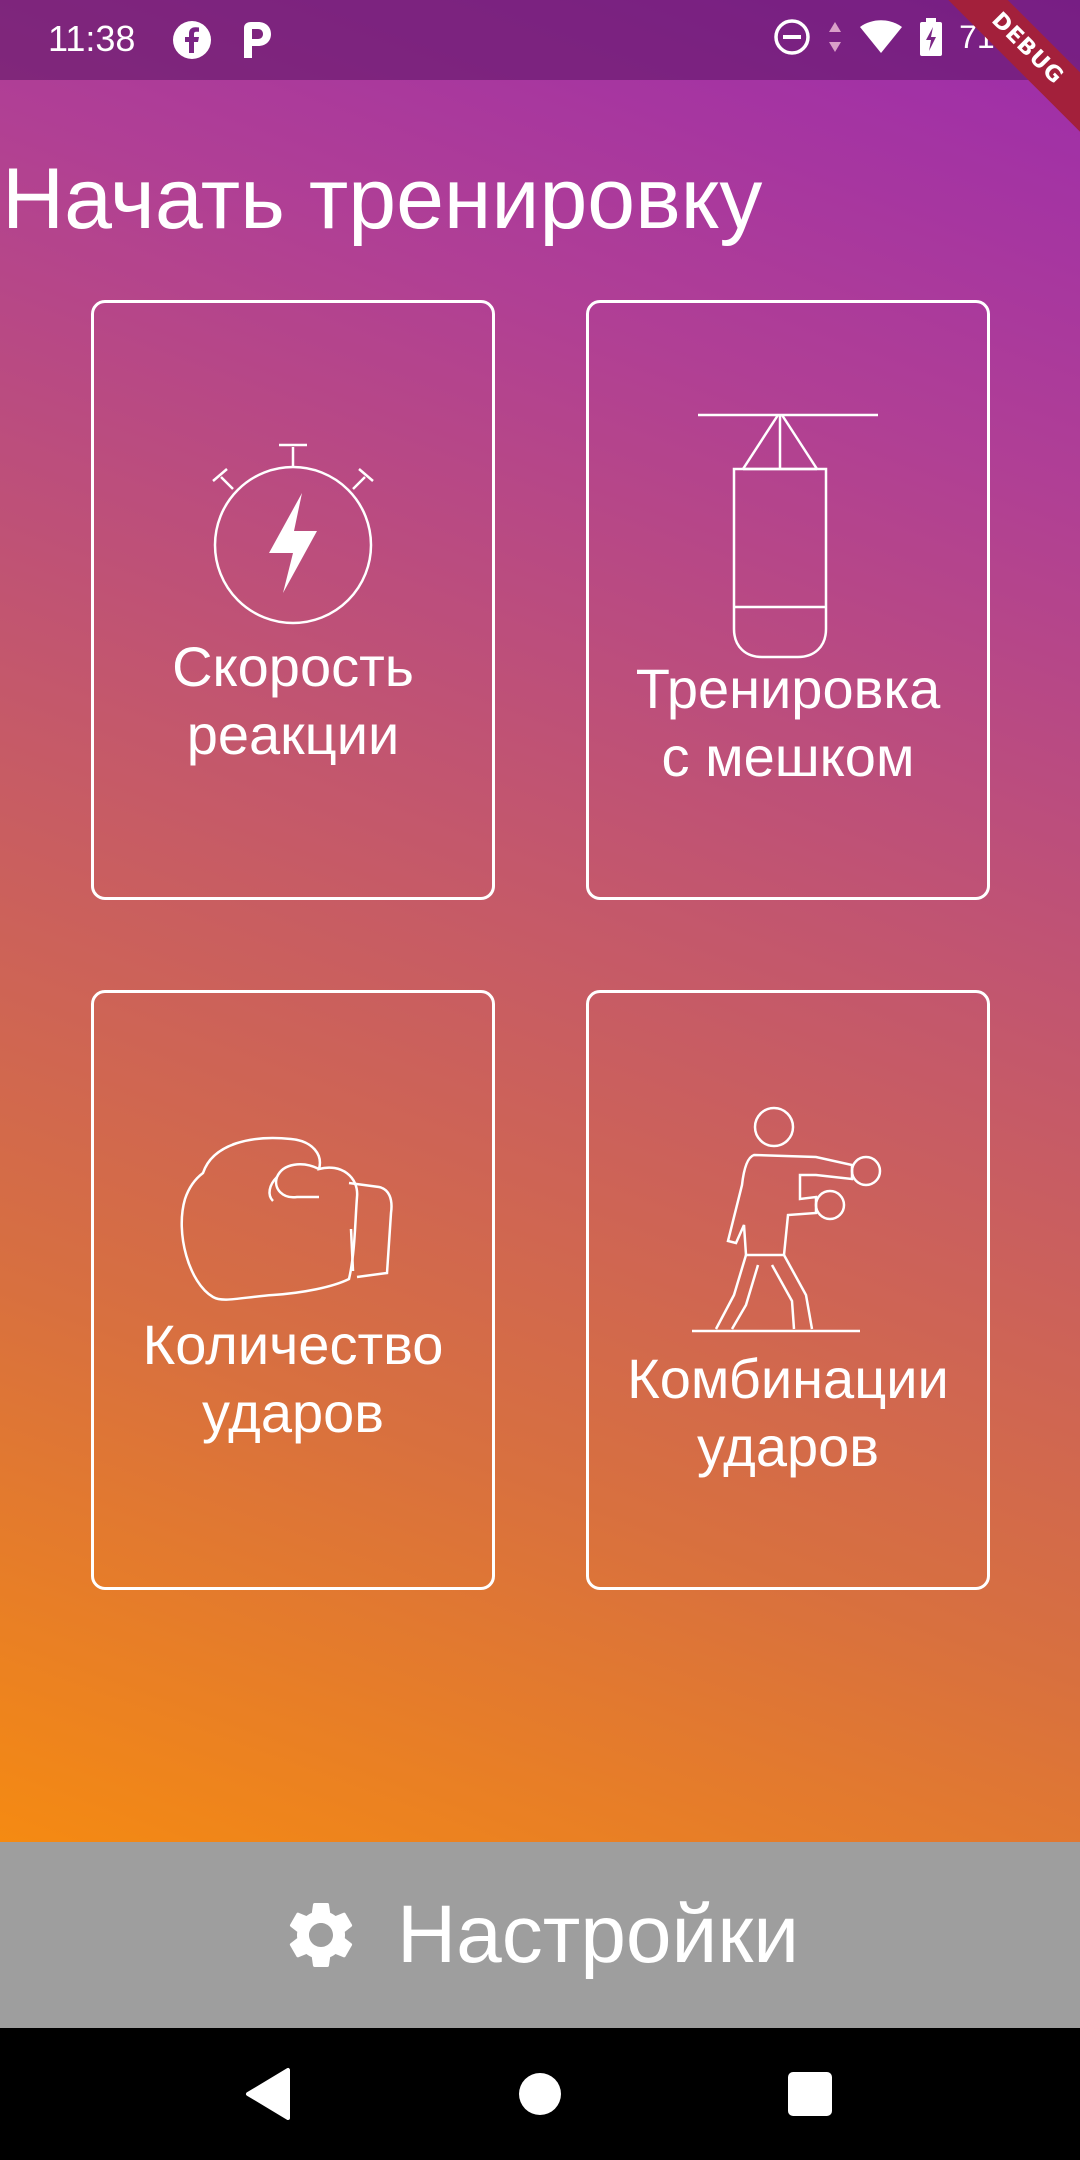 The width and height of the screenshot is (1080, 2160). I want to click on punching-bag-icon, so click(788, 536).